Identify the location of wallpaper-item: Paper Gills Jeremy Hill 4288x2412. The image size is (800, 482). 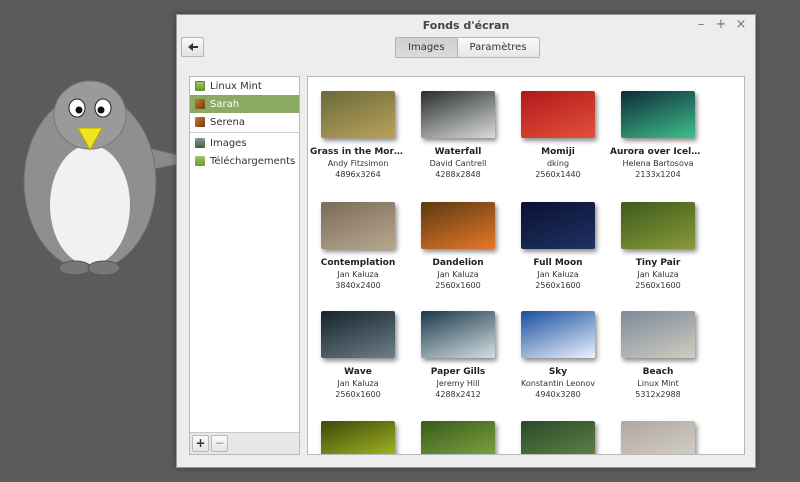
(458, 355).